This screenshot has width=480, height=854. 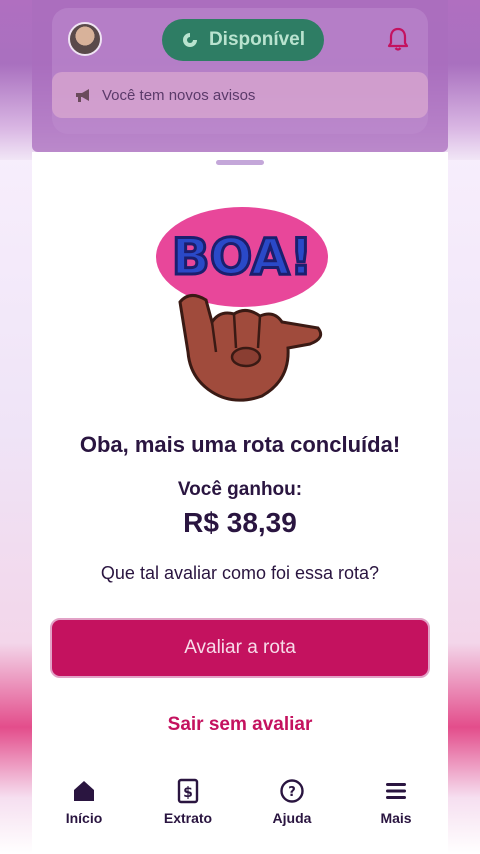 I want to click on sheet-handle, so click(x=240, y=162).